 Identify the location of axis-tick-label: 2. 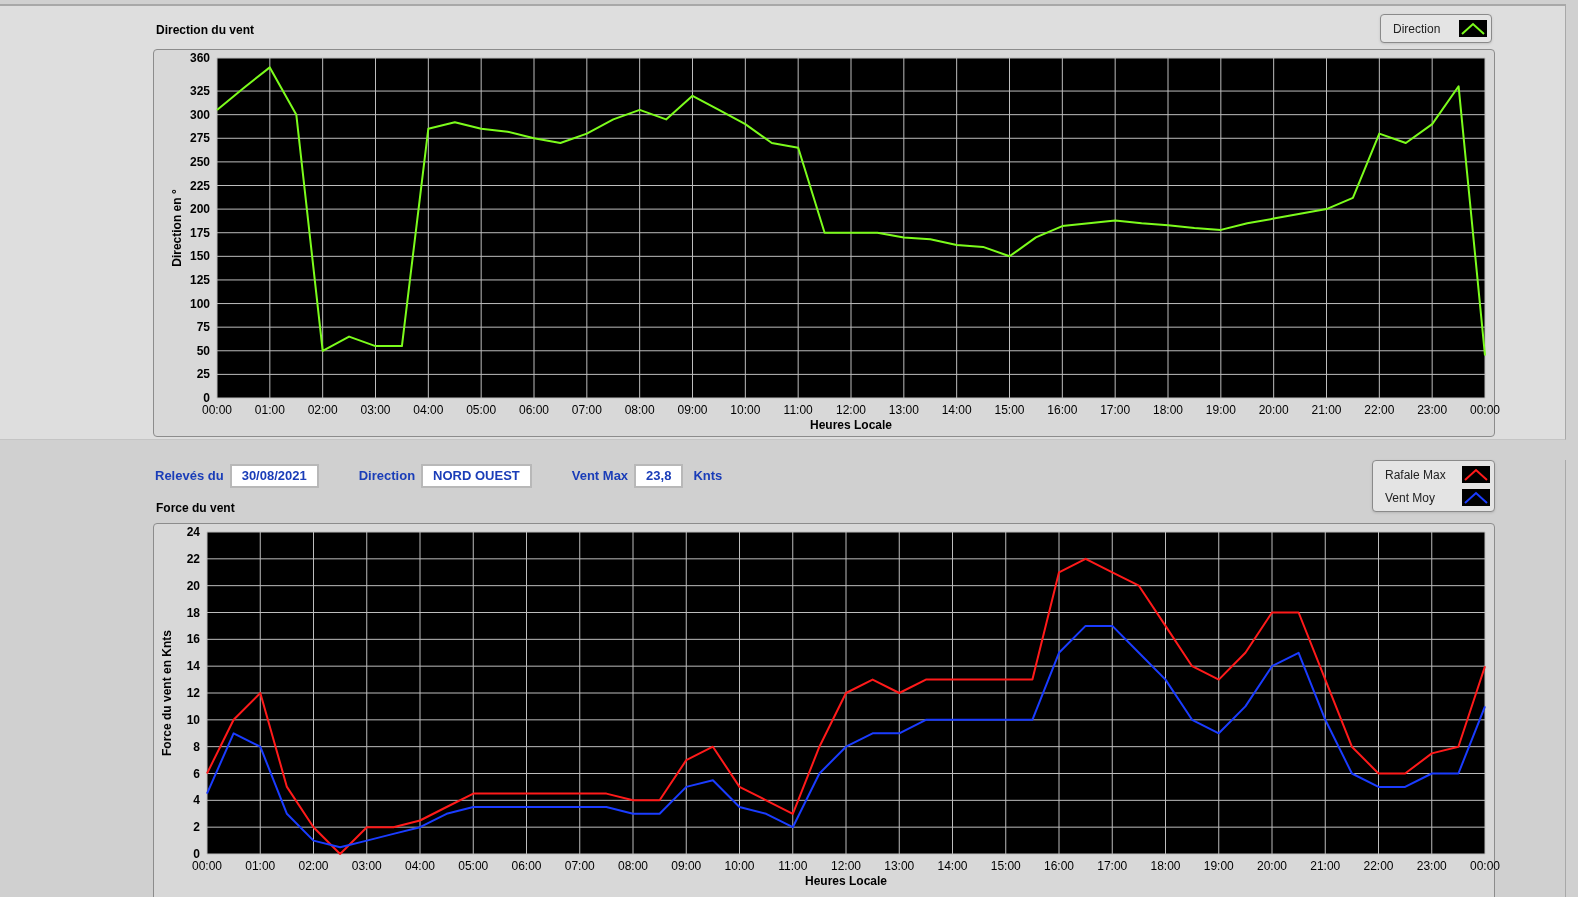
(196, 827).